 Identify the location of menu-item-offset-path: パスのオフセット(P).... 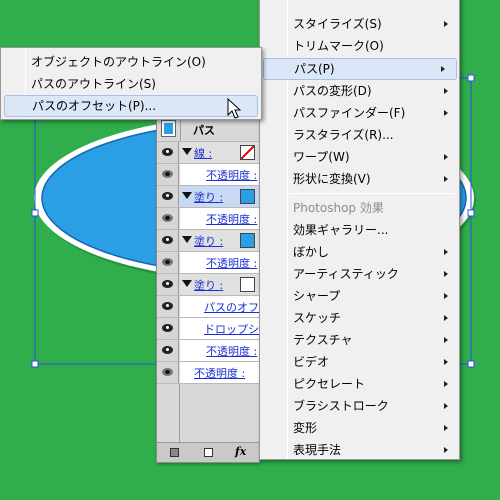
(131, 106).